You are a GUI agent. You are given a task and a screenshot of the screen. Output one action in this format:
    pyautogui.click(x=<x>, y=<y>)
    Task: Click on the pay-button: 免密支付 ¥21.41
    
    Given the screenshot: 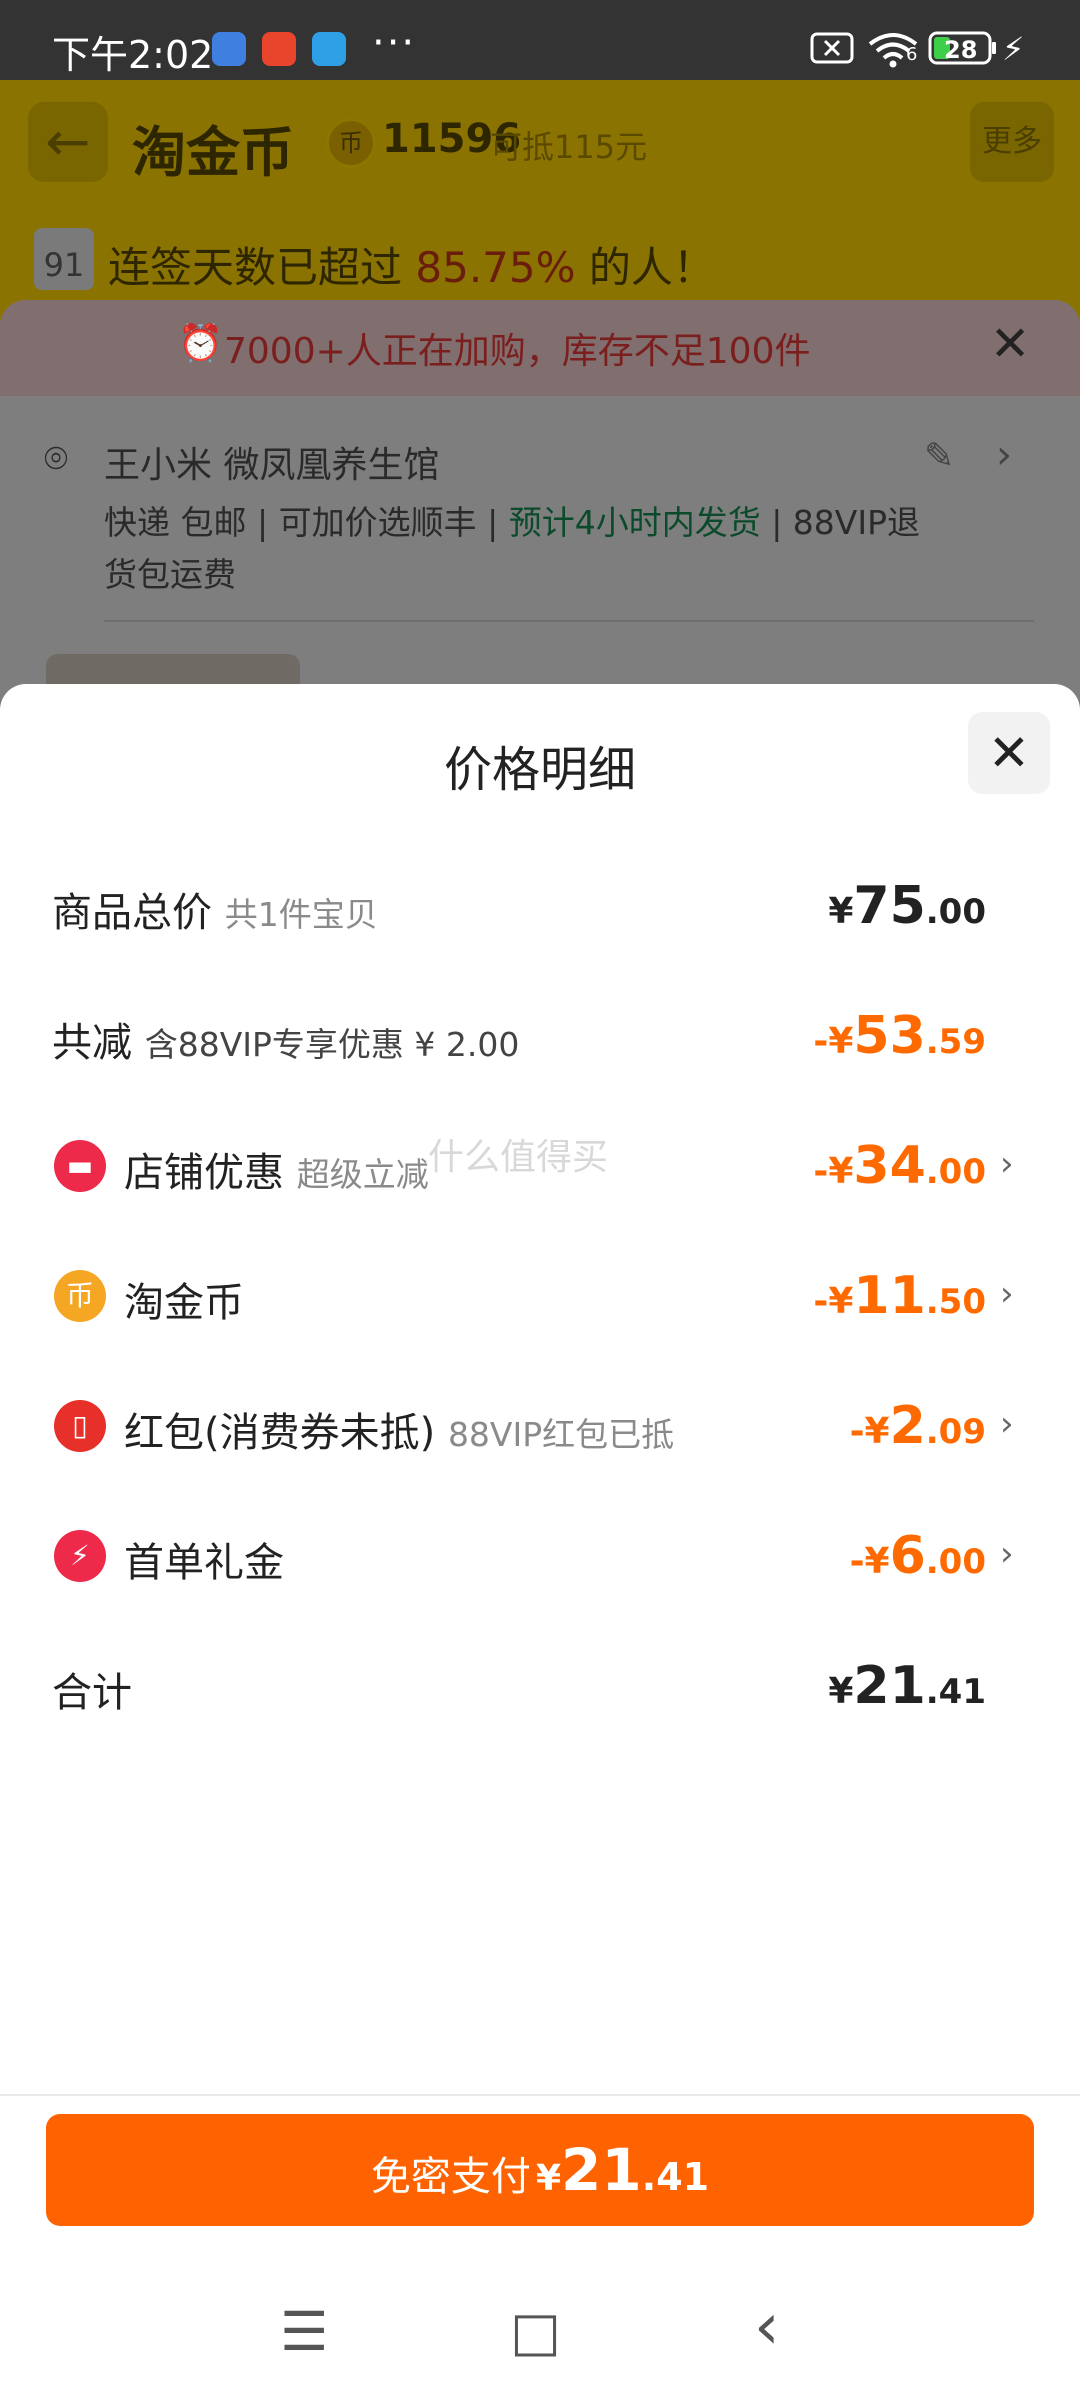 What is the action you would take?
    pyautogui.click(x=540, y=2170)
    